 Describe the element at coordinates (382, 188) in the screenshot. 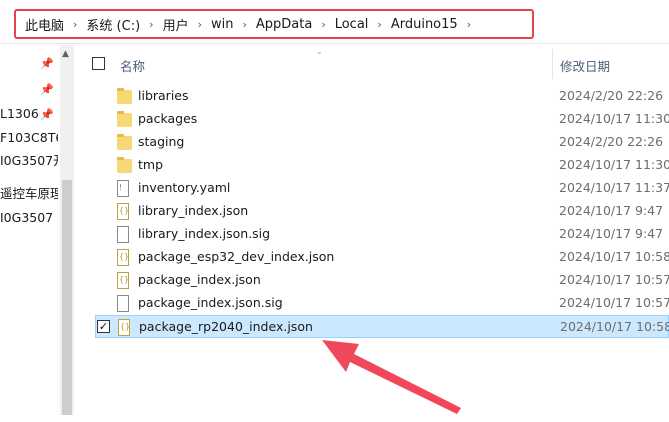

I see `file-row: ! inventory.yaml 2024/10/17 11:37` at that location.